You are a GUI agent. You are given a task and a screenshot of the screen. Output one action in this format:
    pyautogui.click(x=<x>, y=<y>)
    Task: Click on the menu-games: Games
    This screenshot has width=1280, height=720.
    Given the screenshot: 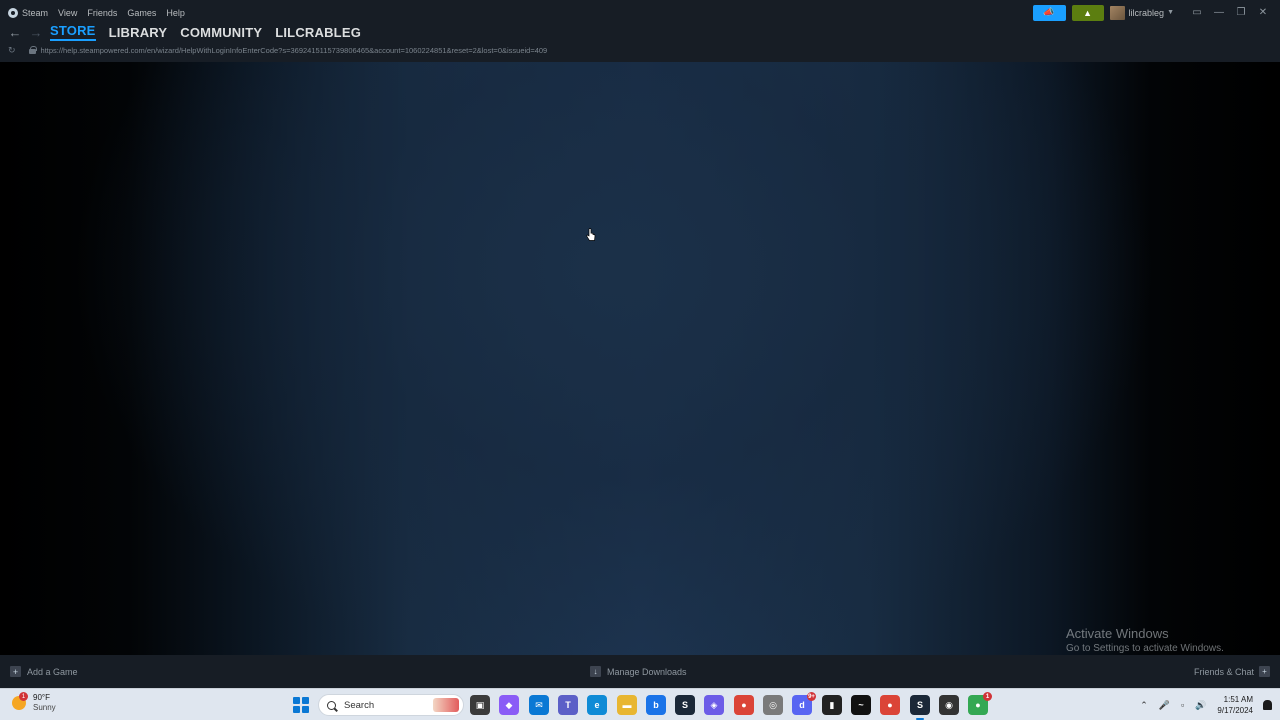 What is the action you would take?
    pyautogui.click(x=141, y=13)
    